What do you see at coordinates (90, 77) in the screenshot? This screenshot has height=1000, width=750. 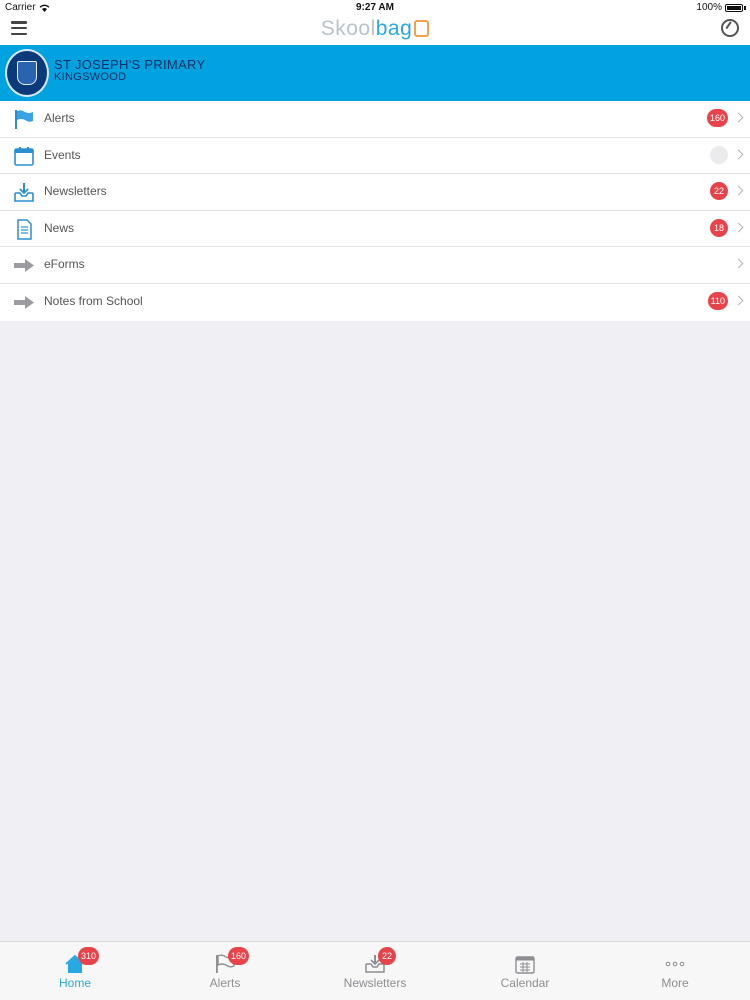 I see `school-name-line2: KINGSWOOD` at bounding box center [90, 77].